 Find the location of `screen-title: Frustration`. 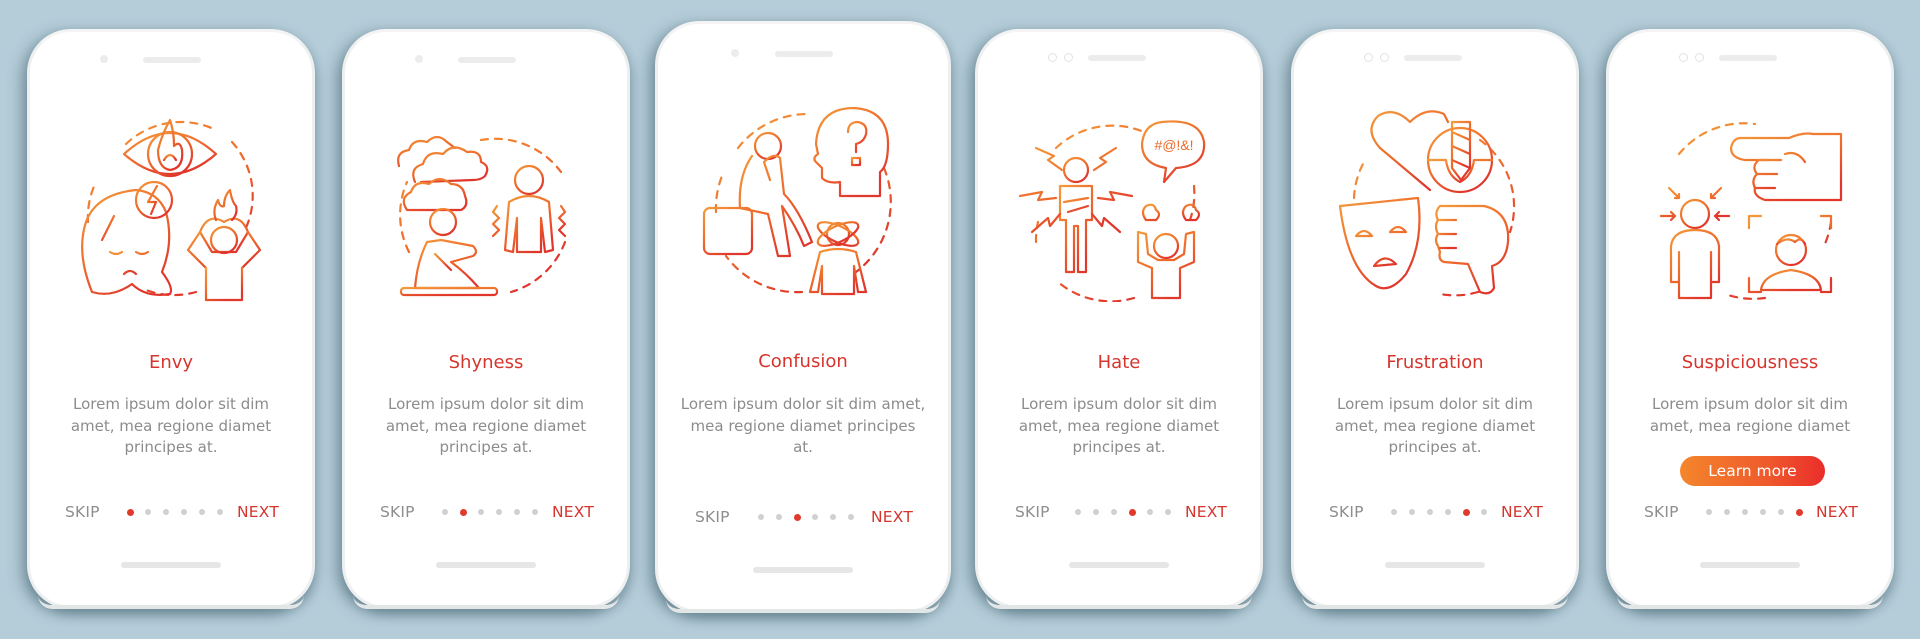

screen-title: Frustration is located at coordinates (1435, 362).